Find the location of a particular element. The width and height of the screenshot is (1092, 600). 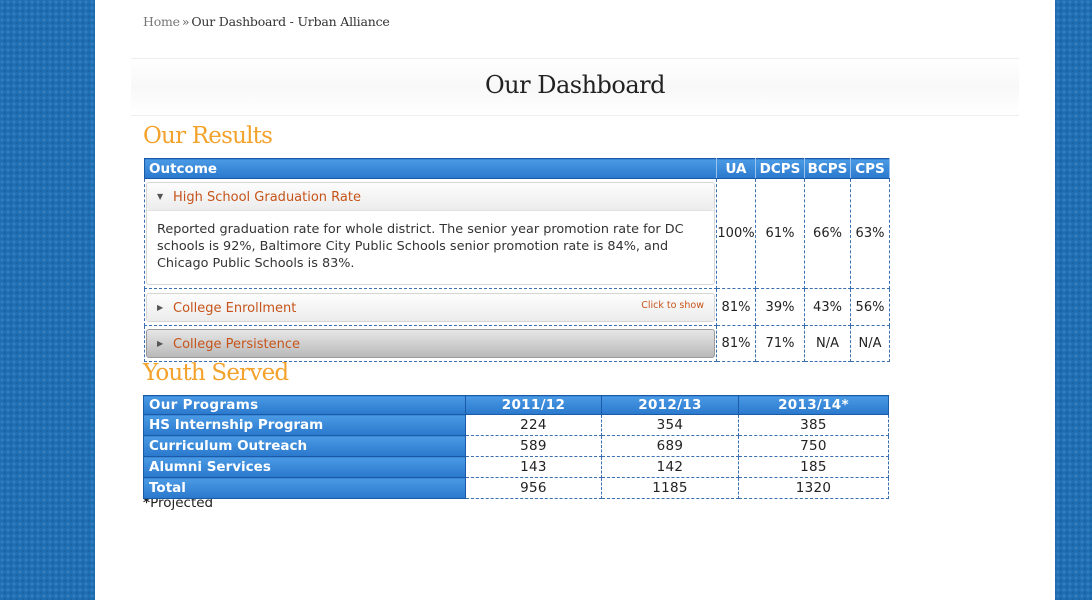

value-cps: N/A is located at coordinates (870, 343).